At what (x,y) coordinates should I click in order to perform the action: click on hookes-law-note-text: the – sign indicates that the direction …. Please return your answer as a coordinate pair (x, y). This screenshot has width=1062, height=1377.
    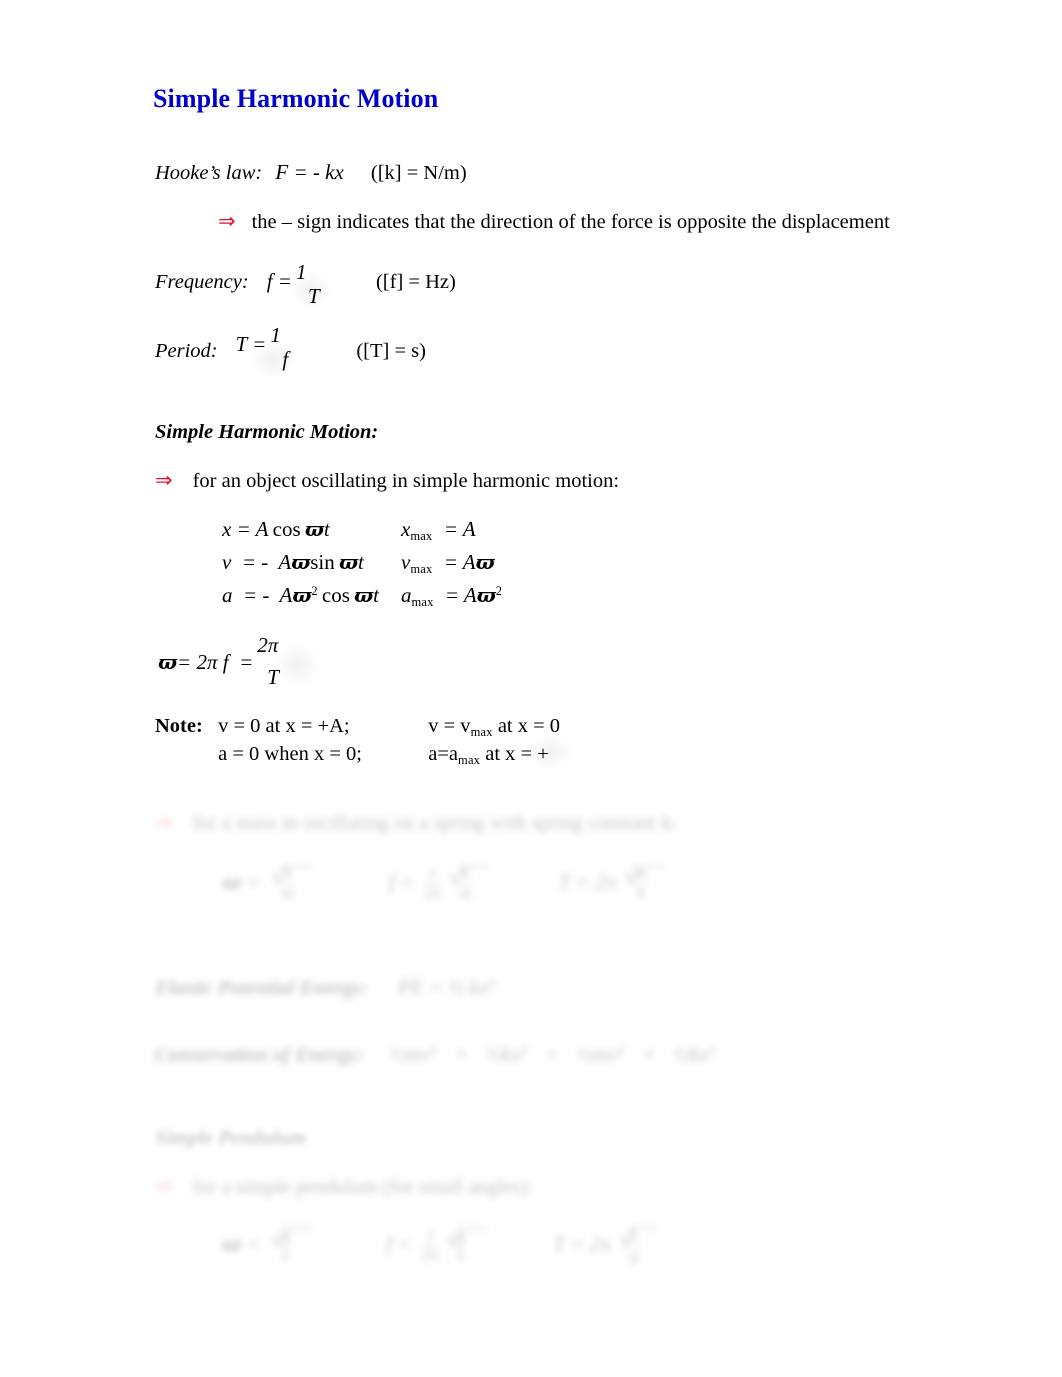
    Looking at the image, I should click on (570, 222).